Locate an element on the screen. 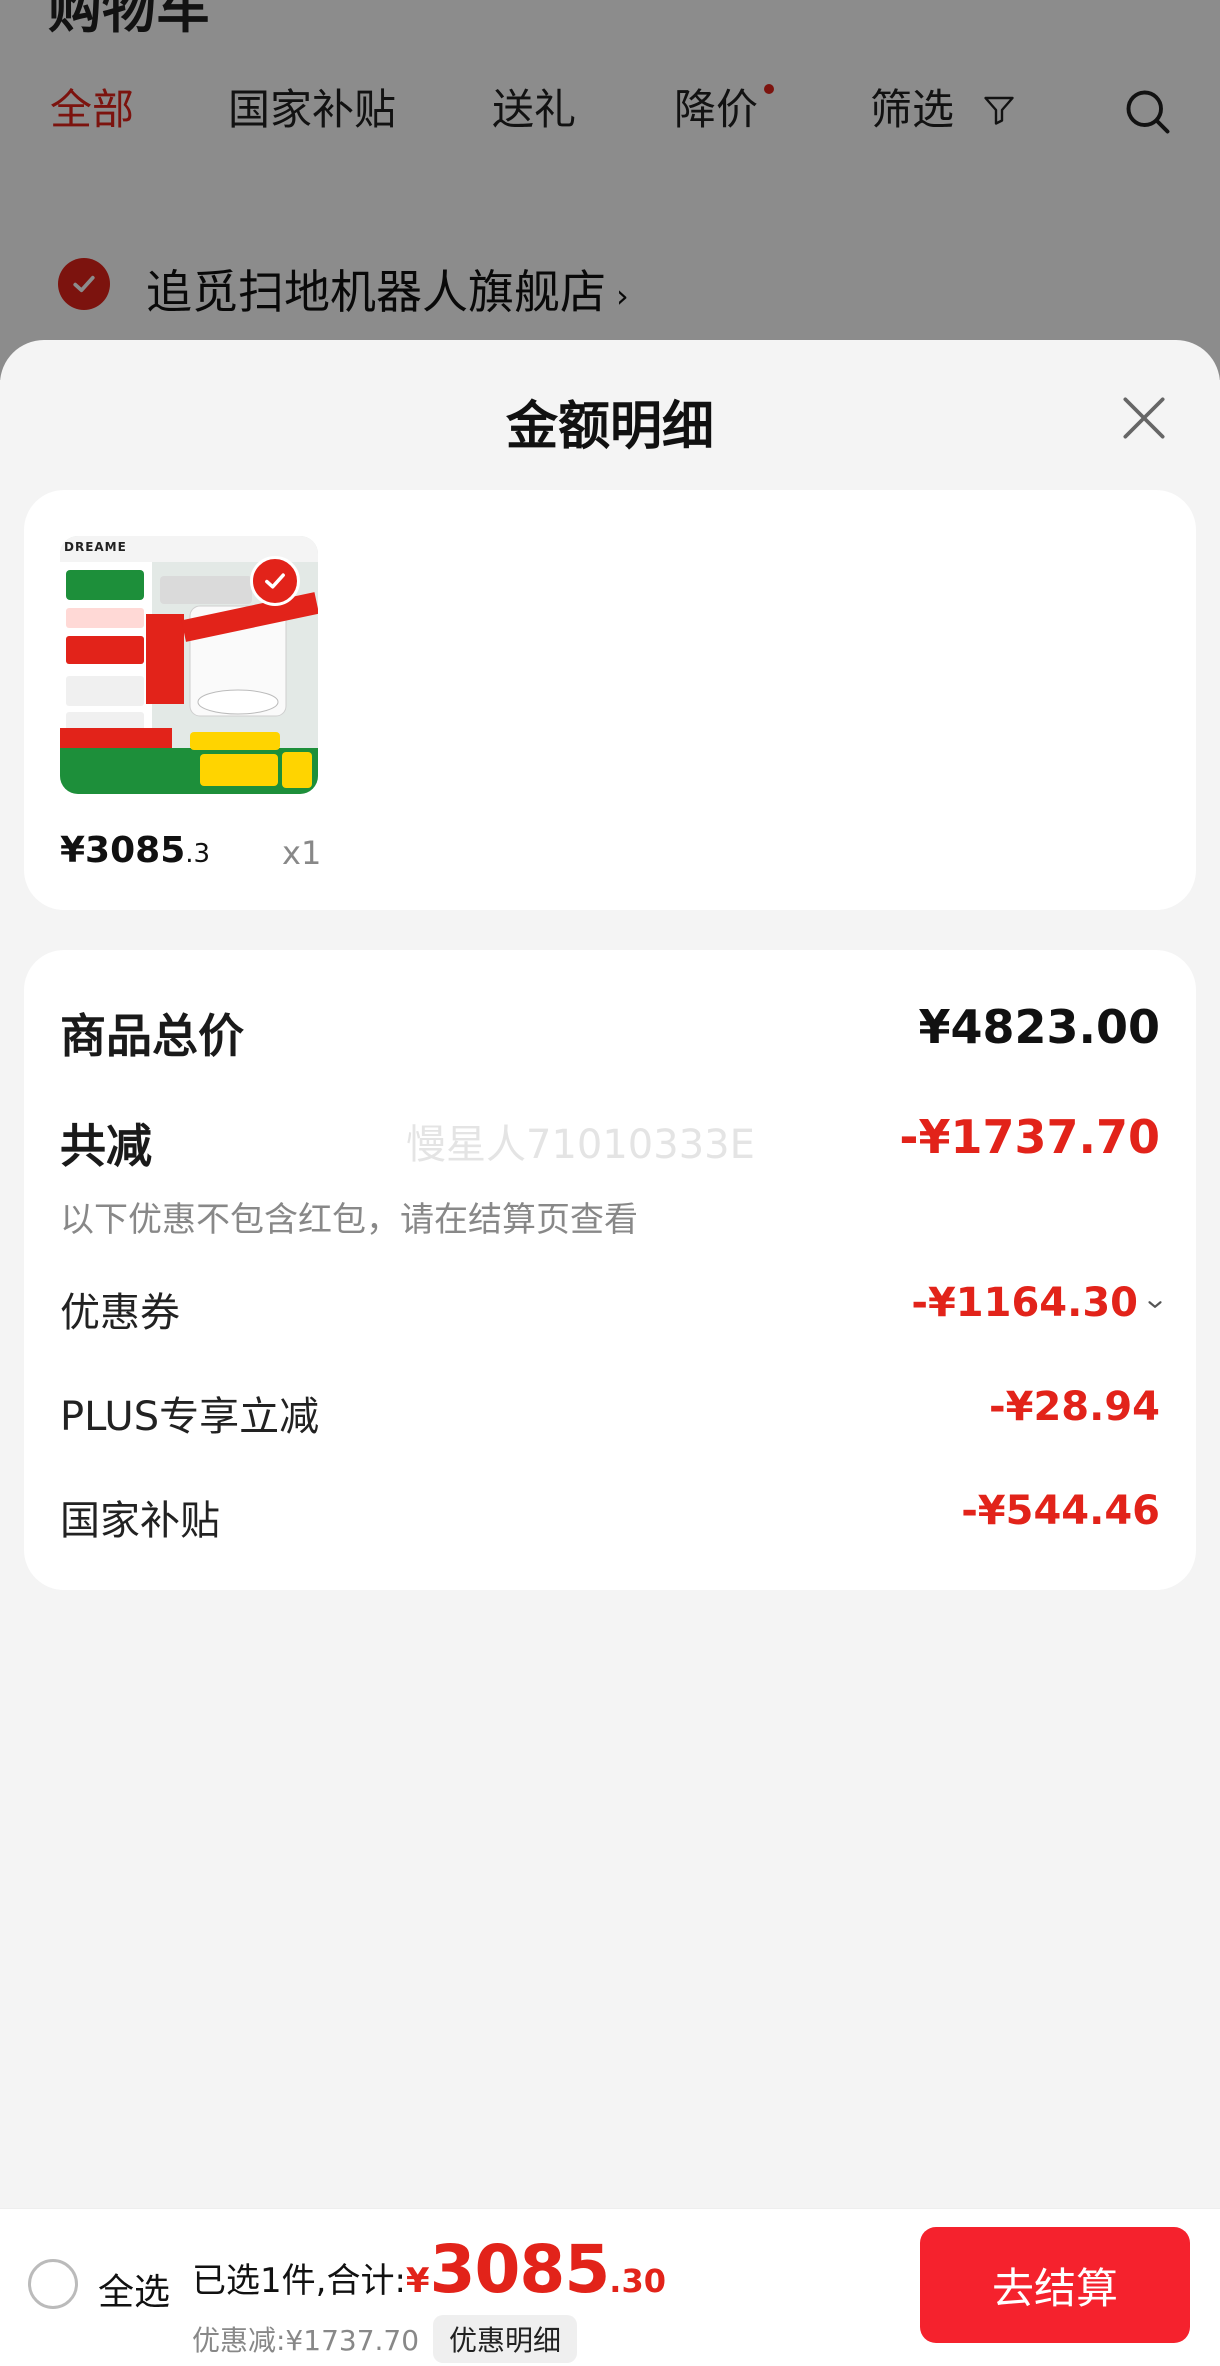 The image size is (1220, 2366). checkout-bar: 全选 已选1件,合计:¥3085.30 优惠减:¥1737.70 优惠明细 去结算 is located at coordinates (610, 2287).